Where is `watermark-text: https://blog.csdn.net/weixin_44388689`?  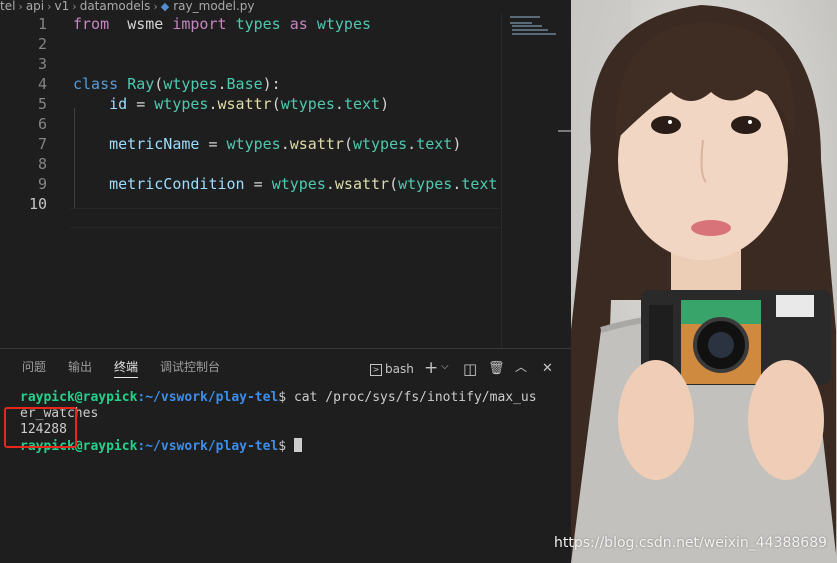 watermark-text: https://blog.csdn.net/weixin_44388689 is located at coordinates (691, 543).